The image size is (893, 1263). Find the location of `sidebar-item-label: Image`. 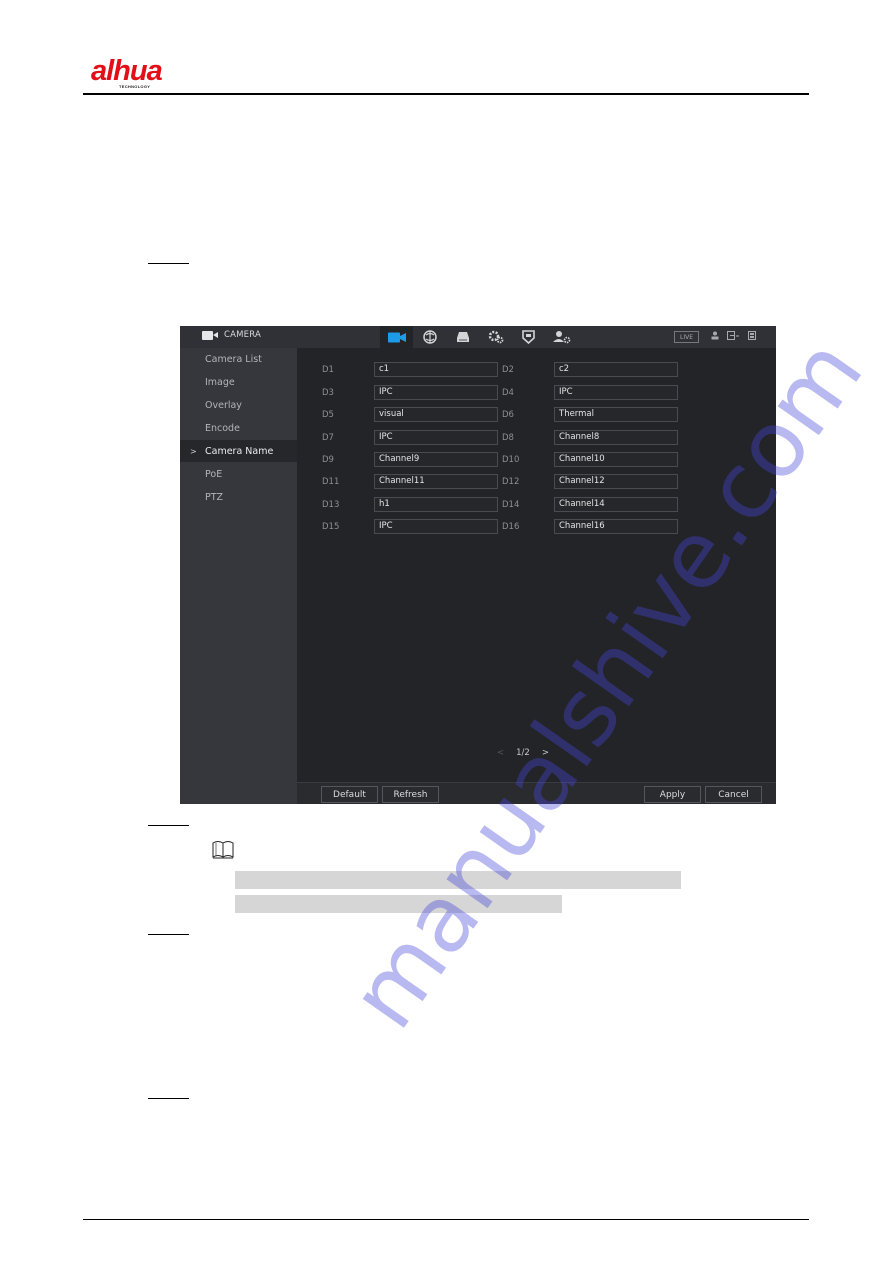

sidebar-item-label: Image is located at coordinates (220, 382).